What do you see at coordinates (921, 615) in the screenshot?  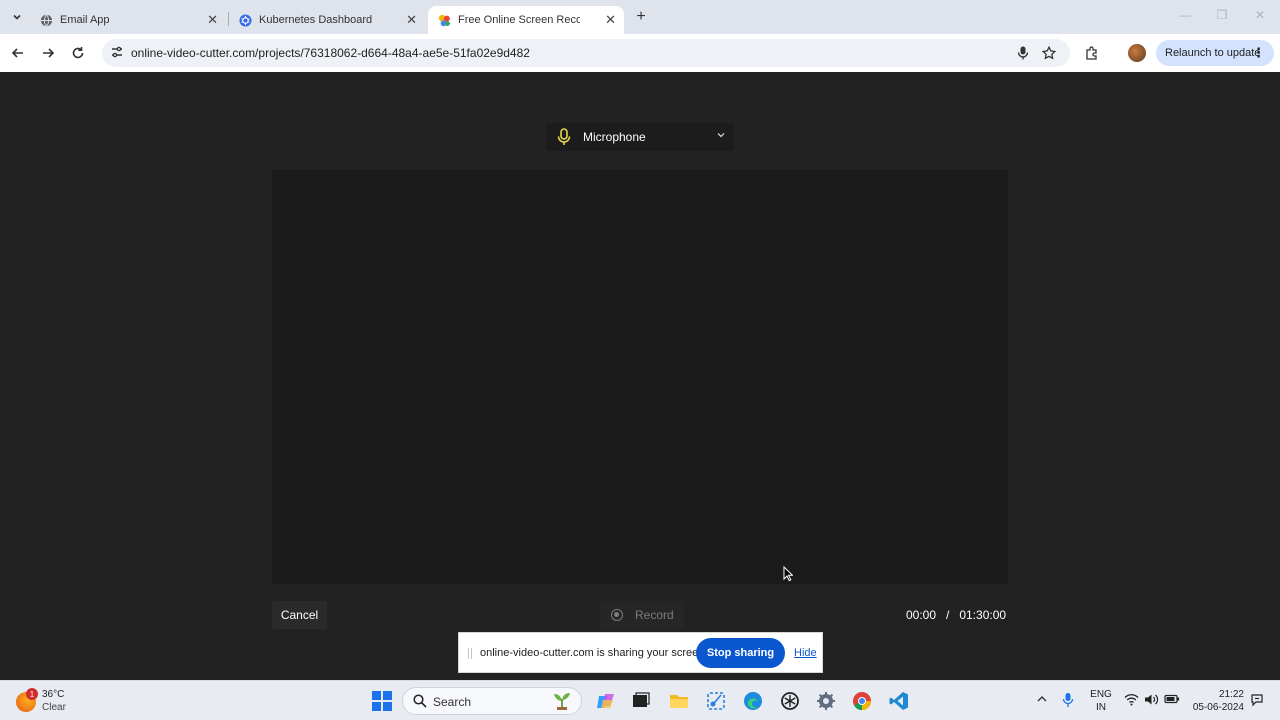 I see `elapsed-time: 00:00` at bounding box center [921, 615].